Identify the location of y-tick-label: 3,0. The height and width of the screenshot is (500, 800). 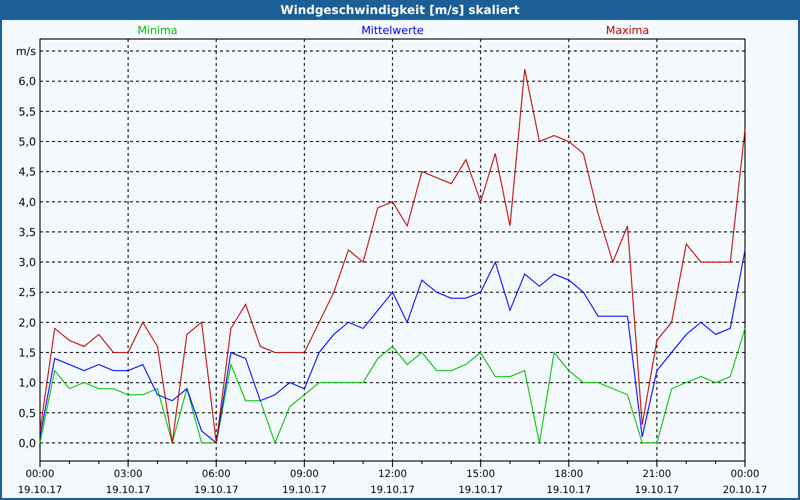
(27, 263).